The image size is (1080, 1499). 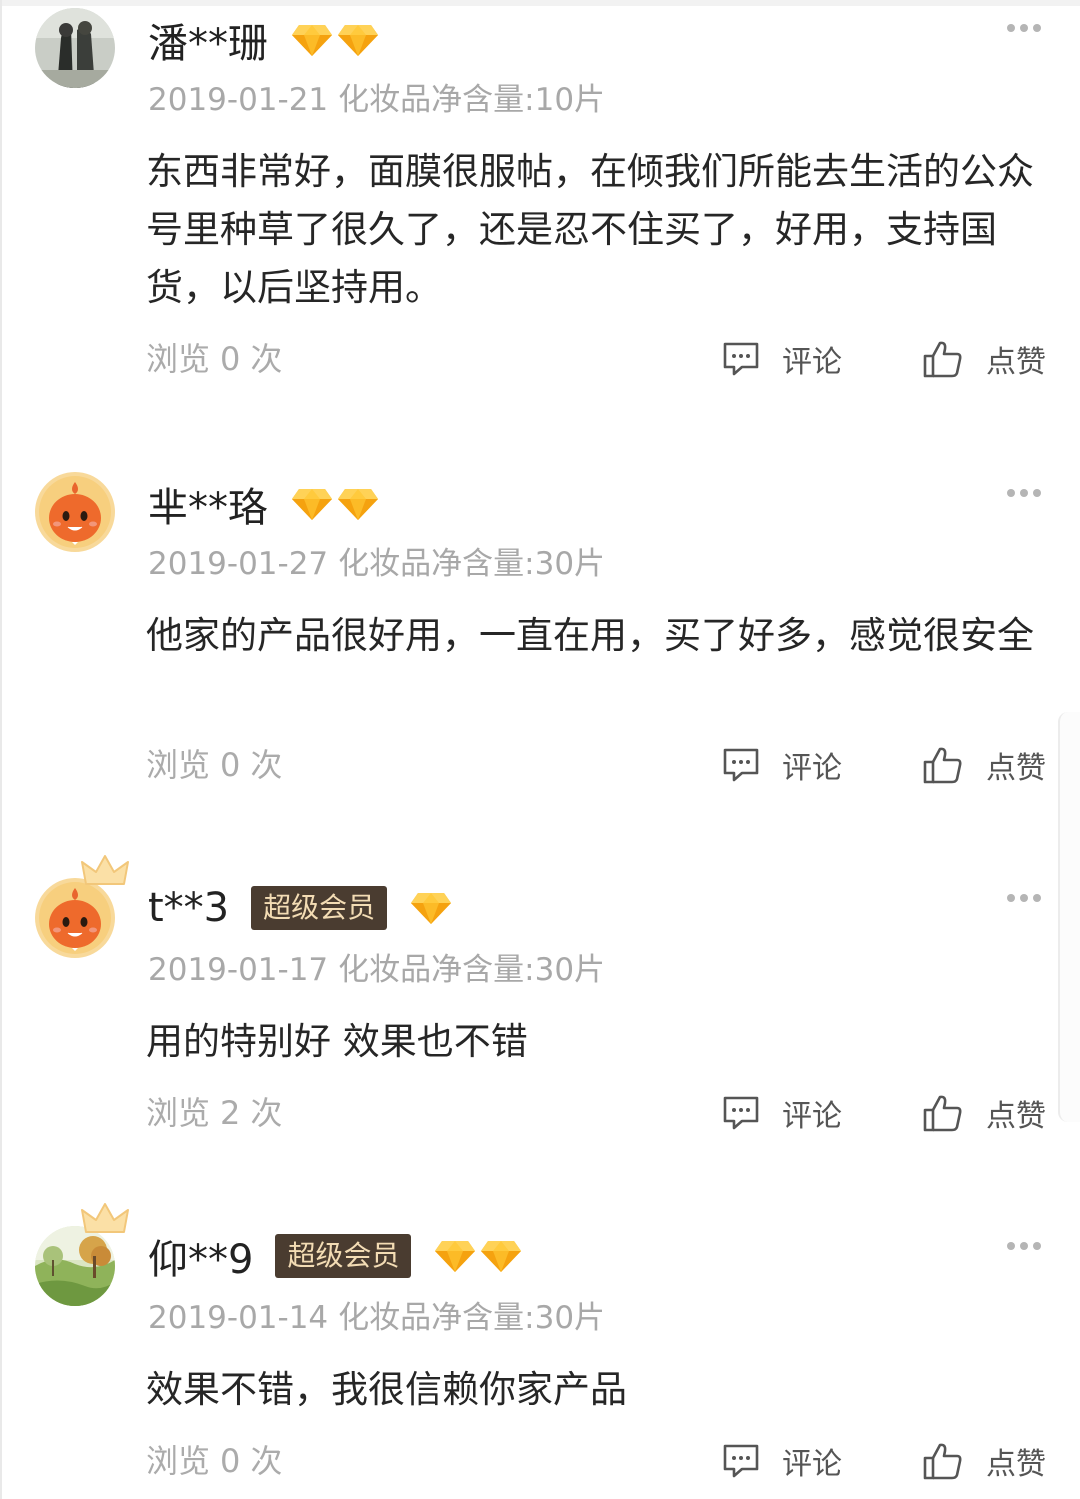 I want to click on review-meta: 2019-01-14 化妆品净含量:30片, so click(x=376, y=1314).